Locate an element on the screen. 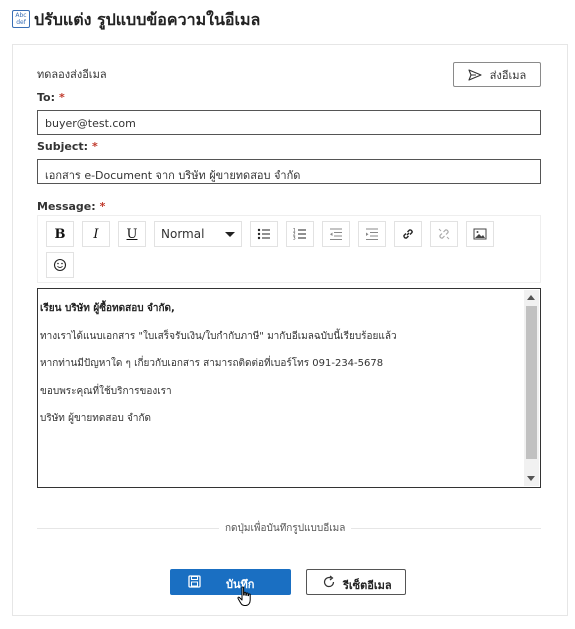 This screenshot has height=629, width=575. italic-button: I is located at coordinates (96, 234).